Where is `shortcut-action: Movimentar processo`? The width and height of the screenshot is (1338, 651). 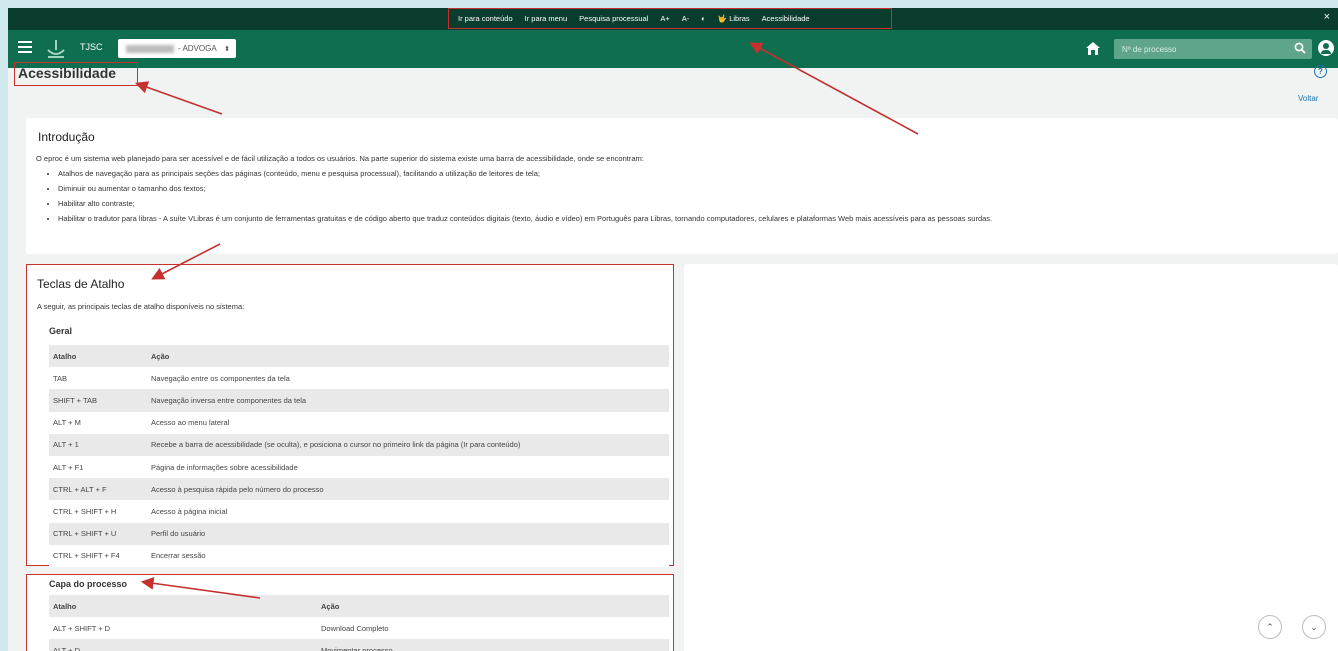
shortcut-action: Movimentar processo is located at coordinates (357, 648).